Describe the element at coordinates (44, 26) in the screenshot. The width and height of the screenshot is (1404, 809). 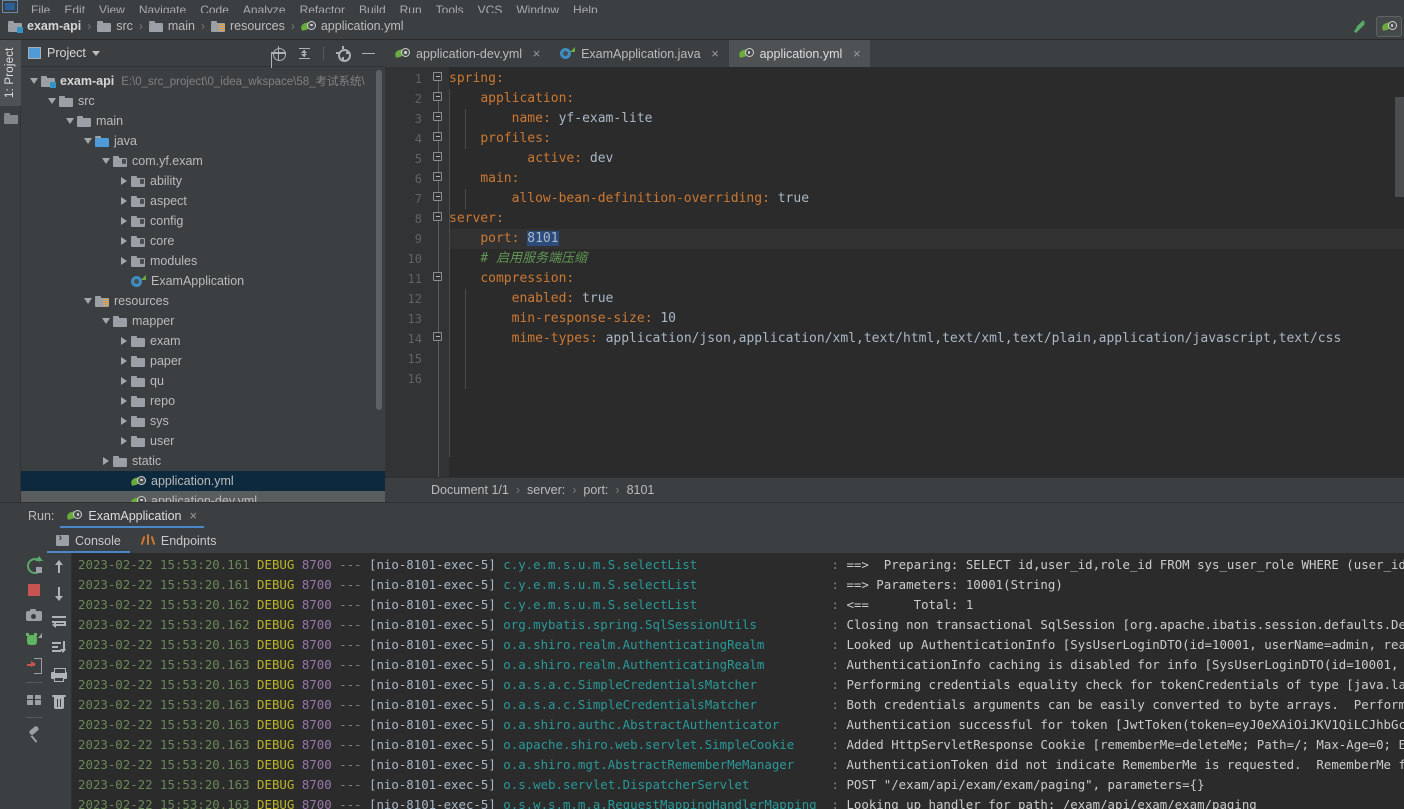
I see `breadcrumb-item-exam-api: exam-api` at that location.